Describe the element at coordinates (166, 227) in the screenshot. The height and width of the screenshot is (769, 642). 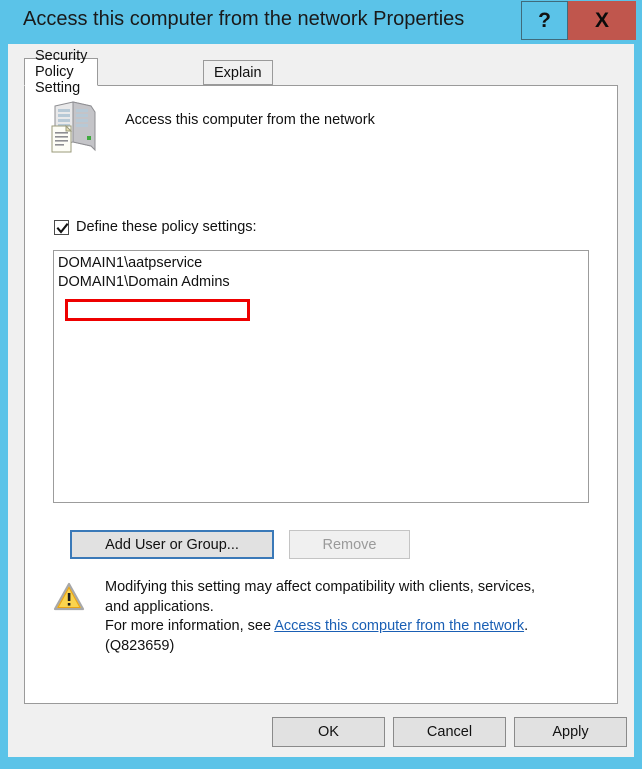
I see `define-policy-settings-label: Define these policy settings:` at that location.